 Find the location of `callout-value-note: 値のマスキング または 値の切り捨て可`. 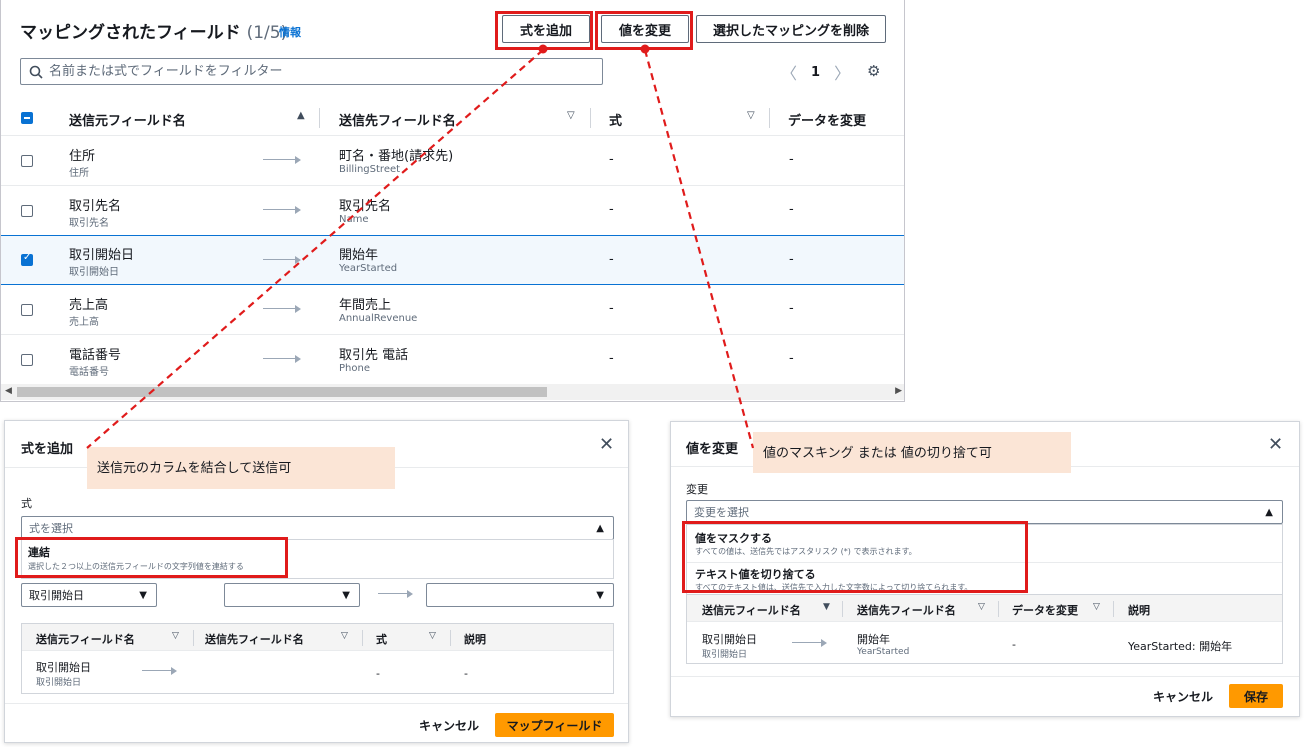

callout-value-note: 値のマスキング または 値の切り捨て可 is located at coordinates (912, 452).